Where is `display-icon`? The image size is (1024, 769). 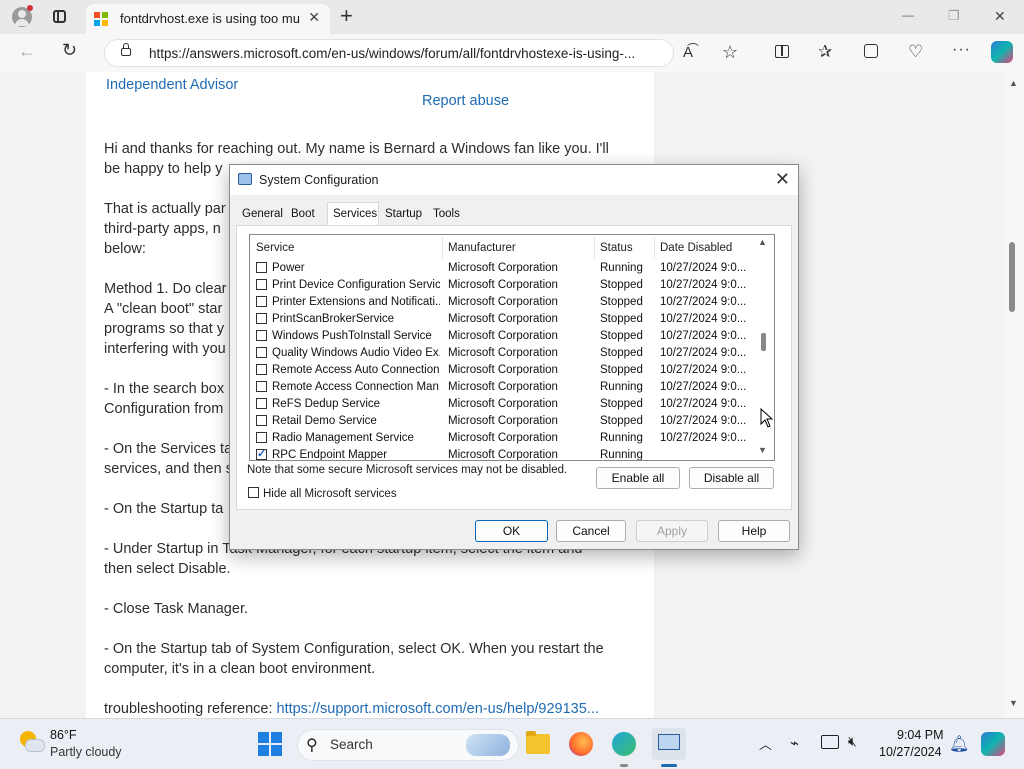
display-icon is located at coordinates (830, 742).